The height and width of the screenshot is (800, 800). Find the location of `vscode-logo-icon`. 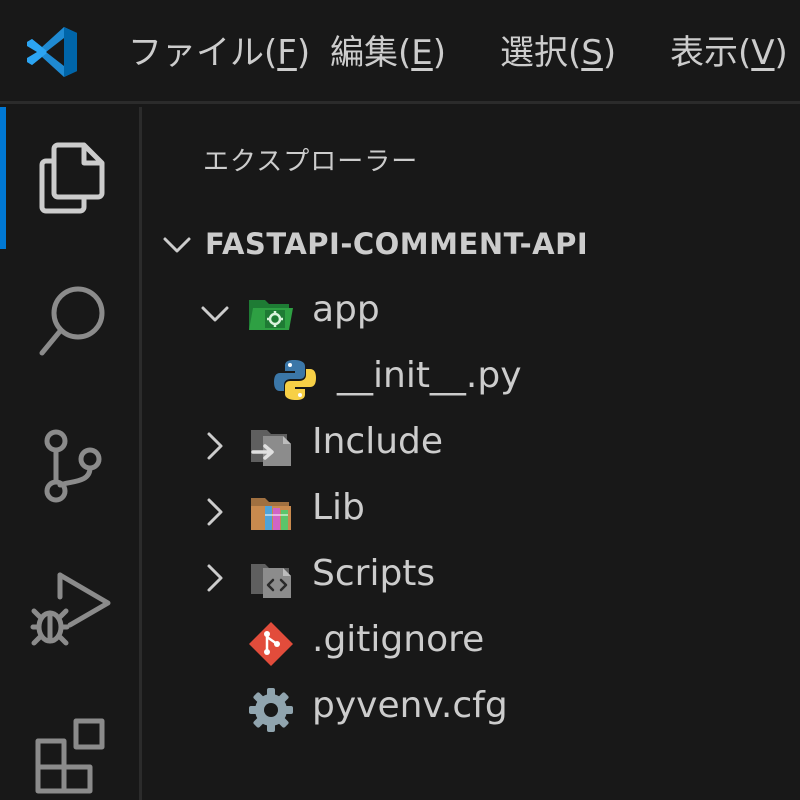

vscode-logo-icon is located at coordinates (52, 52).